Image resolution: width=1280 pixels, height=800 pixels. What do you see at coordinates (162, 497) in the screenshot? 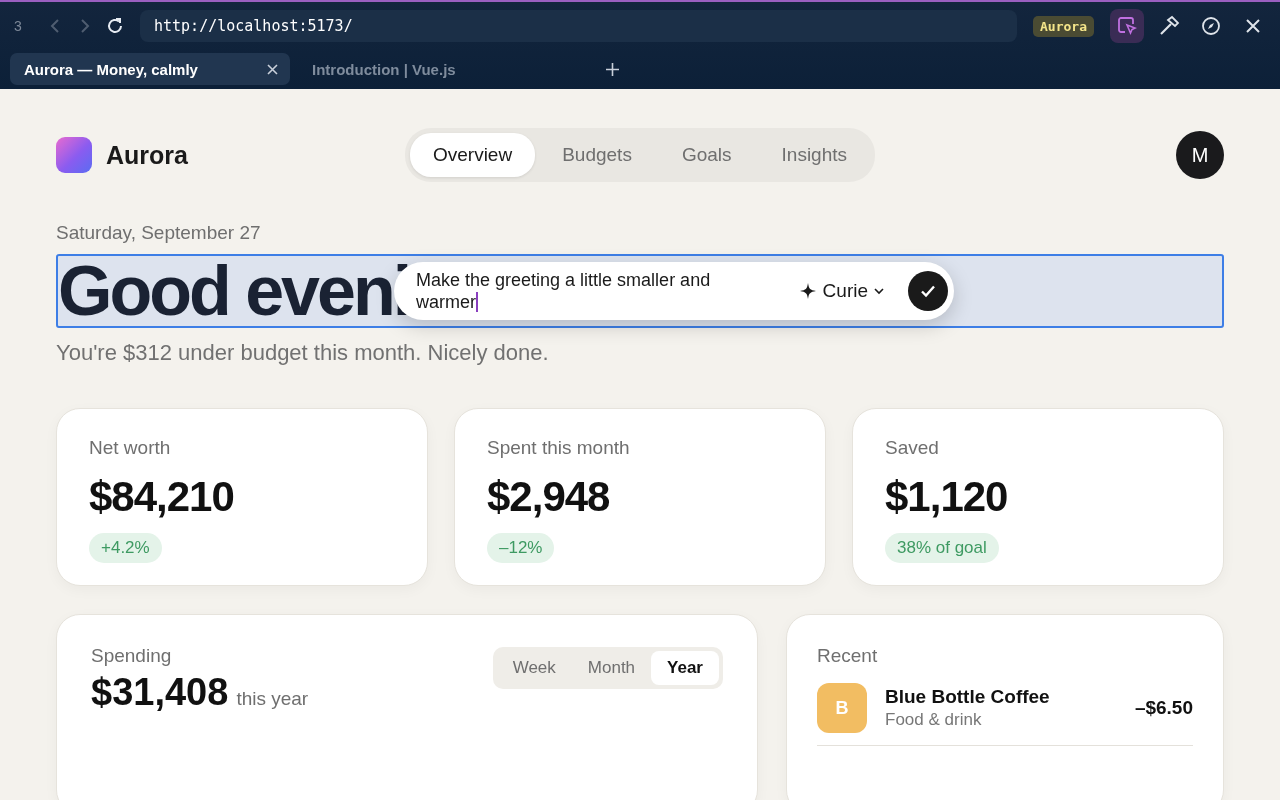
I see `stat-value: $84,210` at bounding box center [162, 497].